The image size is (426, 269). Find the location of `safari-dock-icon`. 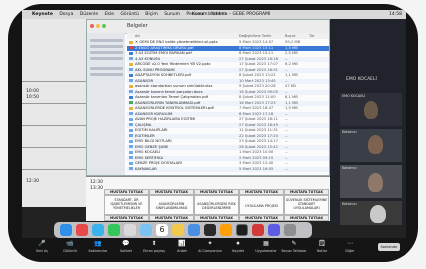

safari-dock-icon is located at coordinates (98, 230).